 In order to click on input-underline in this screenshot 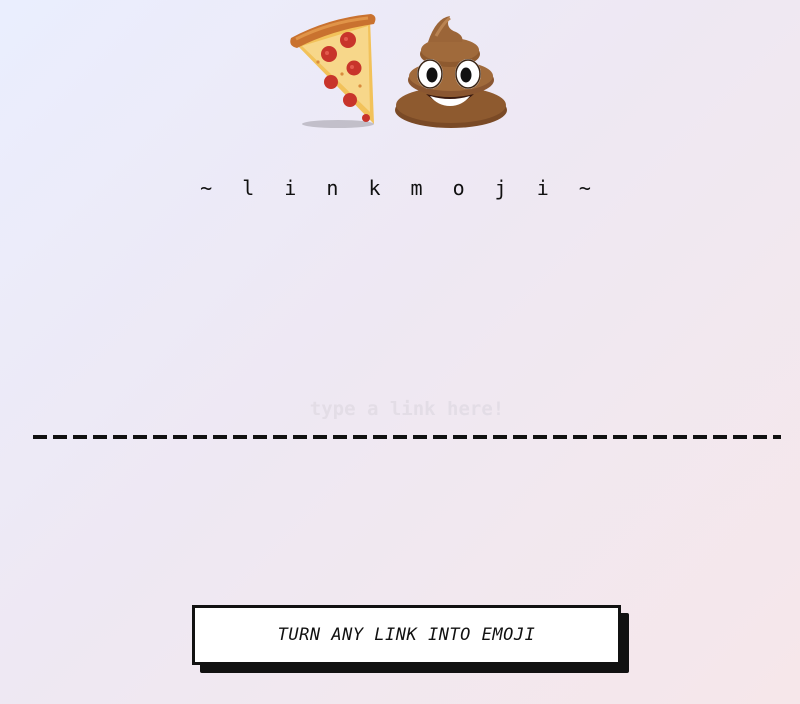, I will do `click(407, 437)`.